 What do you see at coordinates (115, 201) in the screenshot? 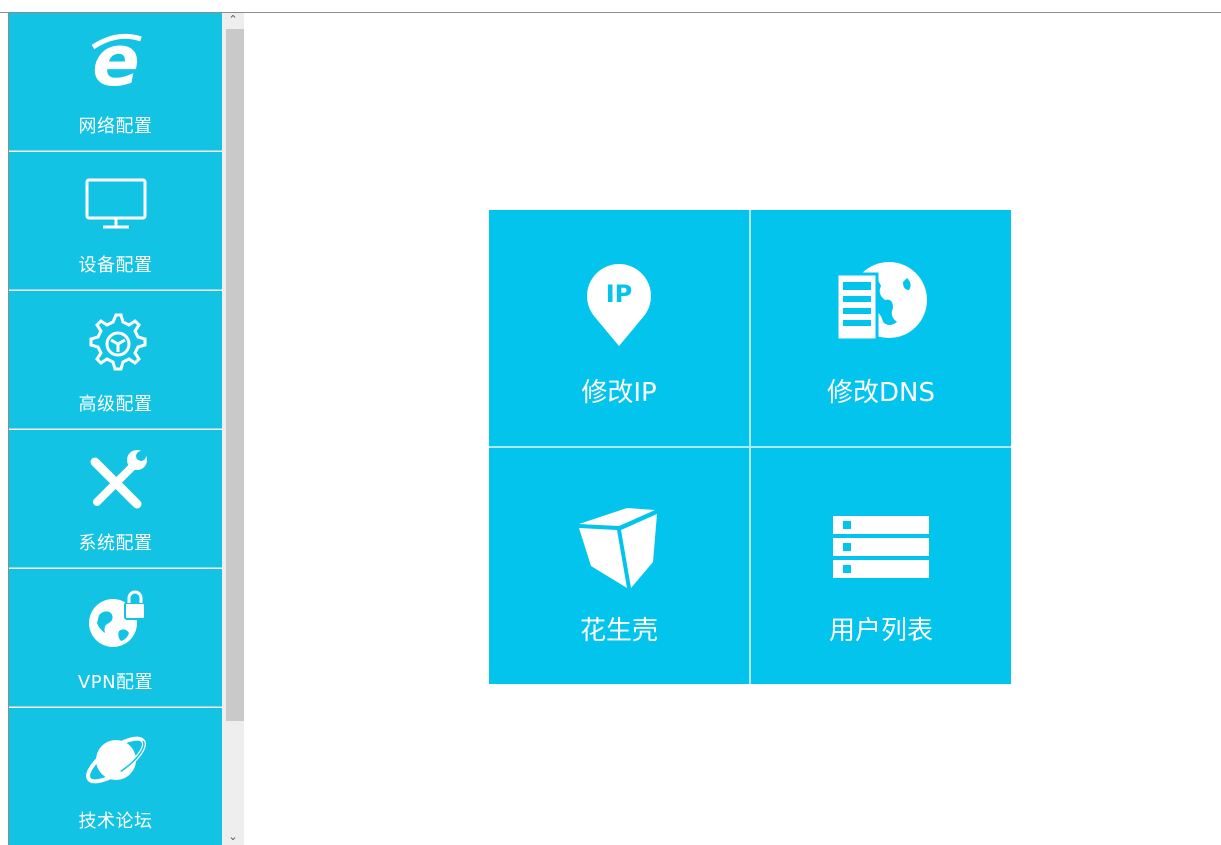
I see `monitor-icon` at bounding box center [115, 201].